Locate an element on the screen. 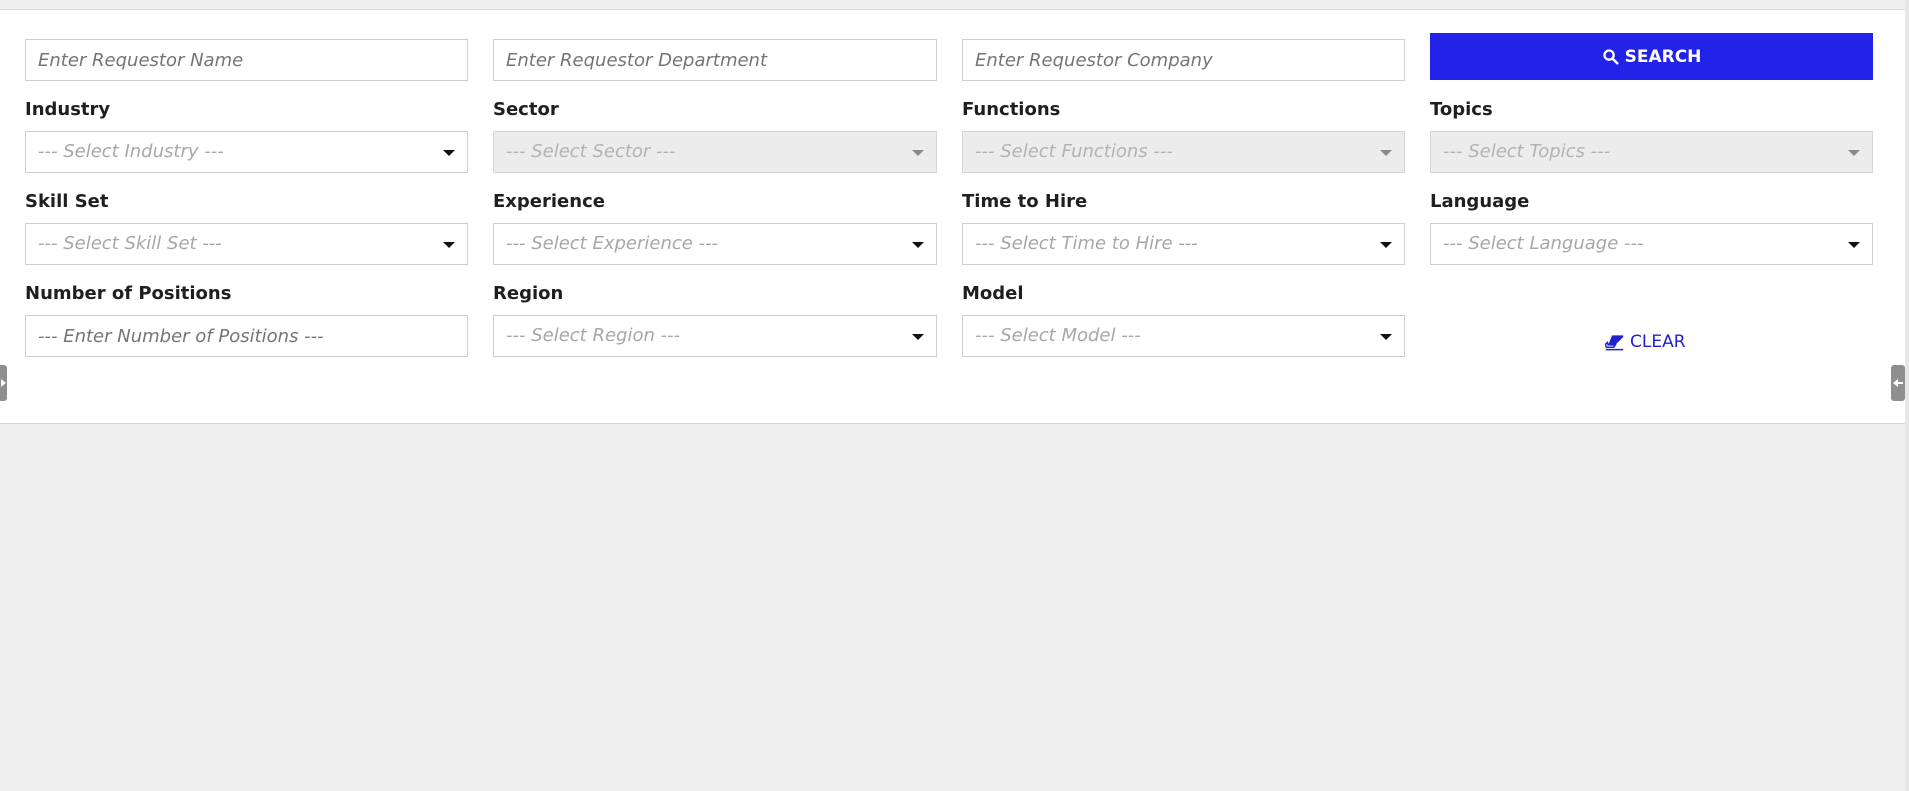 Image resolution: width=1909 pixels, height=791 pixels. experience-select: --- Select Experience --- is located at coordinates (715, 244).